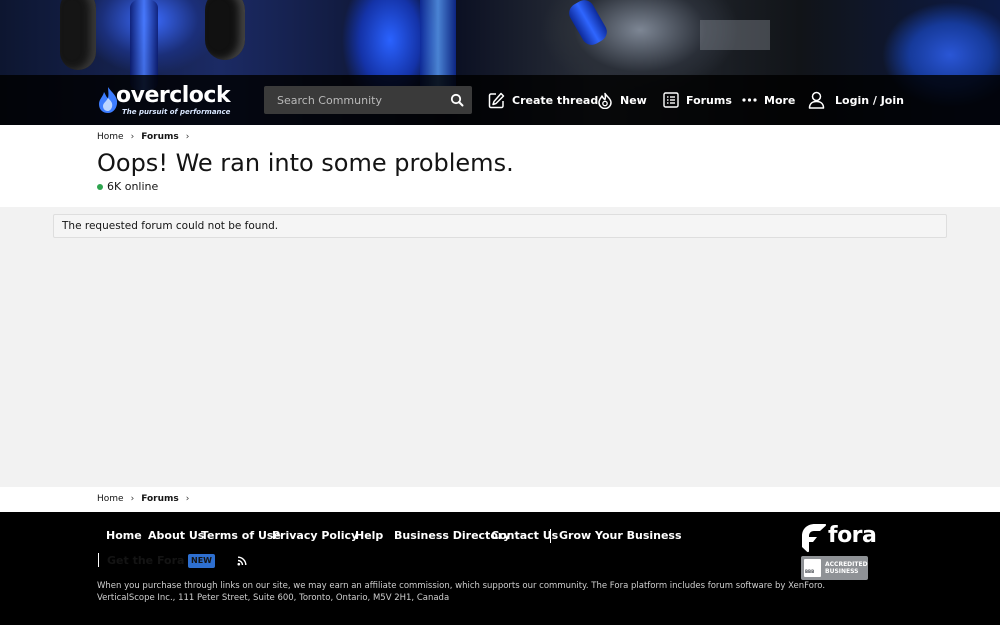 The image size is (1000, 625). Describe the element at coordinates (780, 100) in the screenshot. I see `nav-more-label: More` at that location.